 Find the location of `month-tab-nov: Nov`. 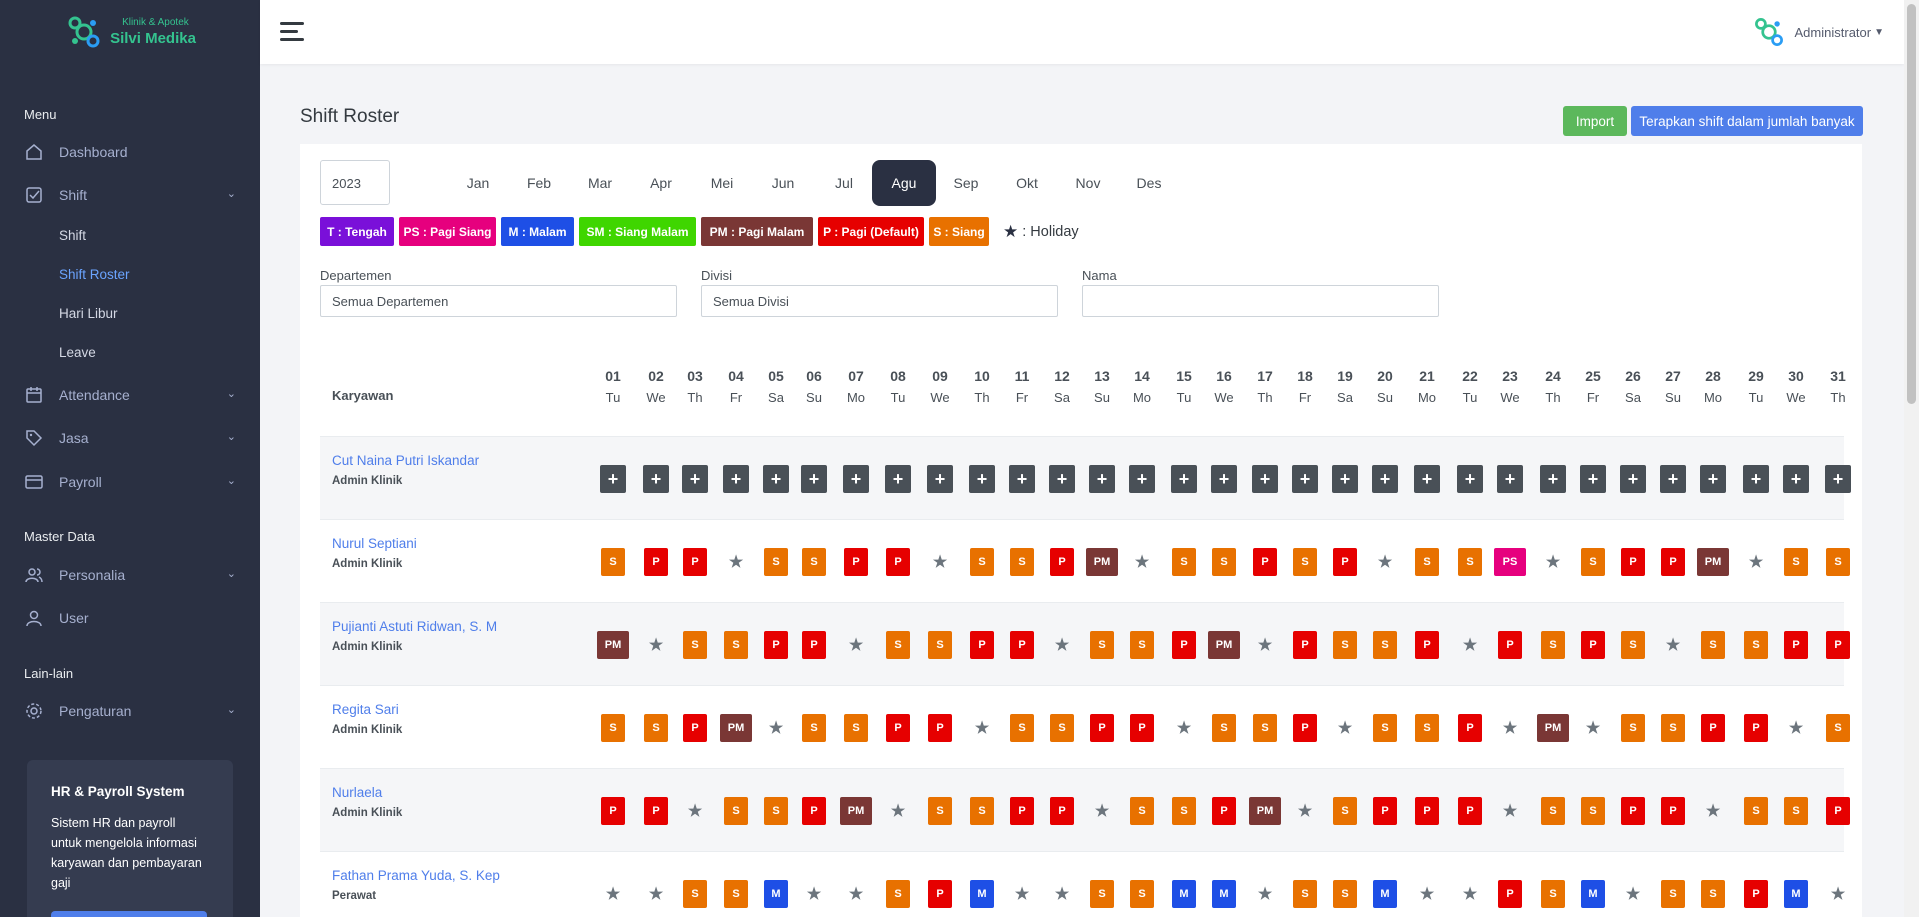

month-tab-nov: Nov is located at coordinates (1088, 183).